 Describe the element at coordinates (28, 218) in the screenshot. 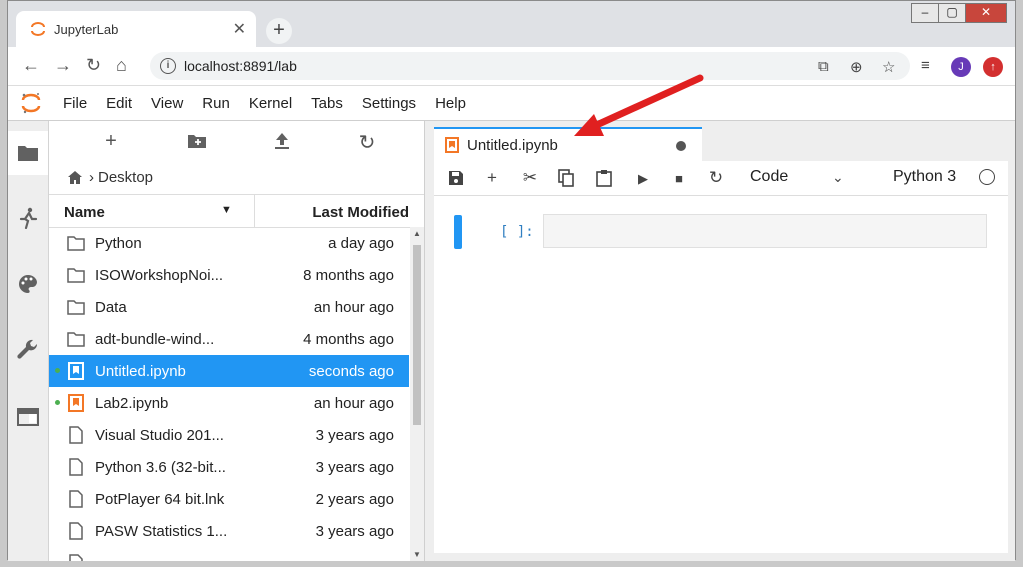

I see `running-icon` at that location.